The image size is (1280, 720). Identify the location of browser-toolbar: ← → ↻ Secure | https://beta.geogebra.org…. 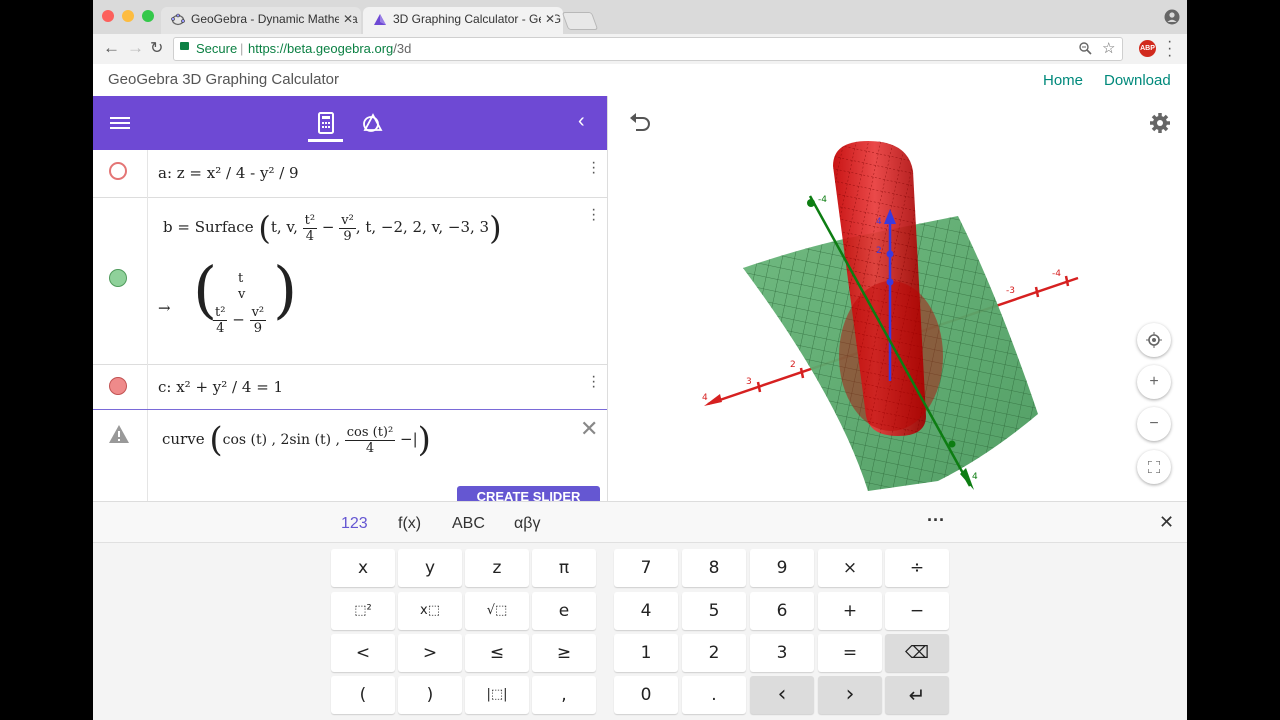
(640, 49).